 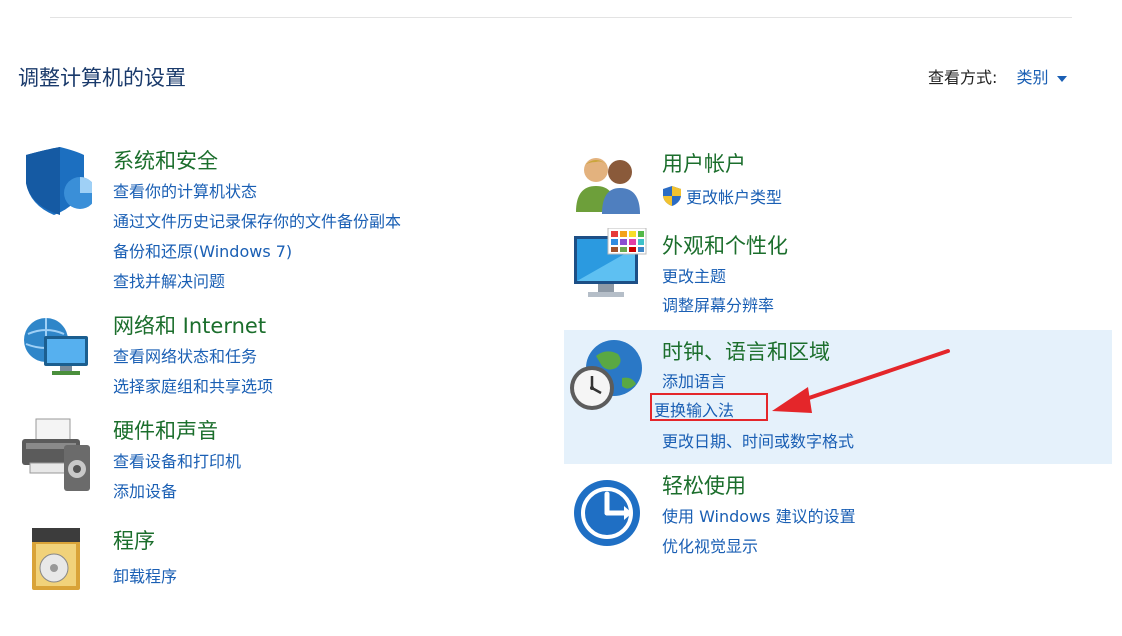 I want to click on category-hardware-sound: 硬件和声音, so click(x=165, y=430).